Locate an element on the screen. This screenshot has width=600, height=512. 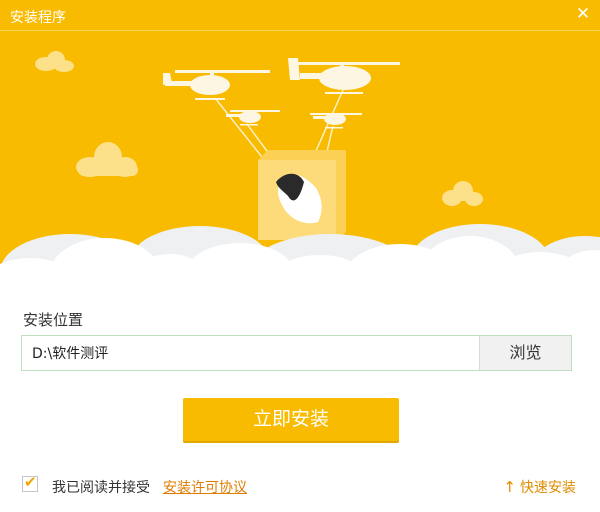
install-path-group: 浏览 is located at coordinates (296, 353).